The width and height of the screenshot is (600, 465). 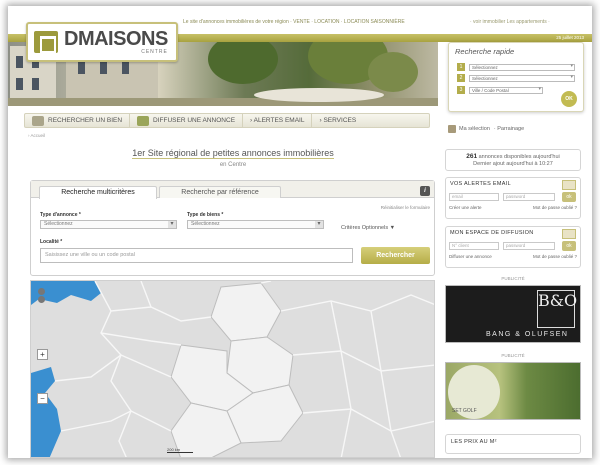 I want to click on client-password-input: password, so click(x=529, y=246).